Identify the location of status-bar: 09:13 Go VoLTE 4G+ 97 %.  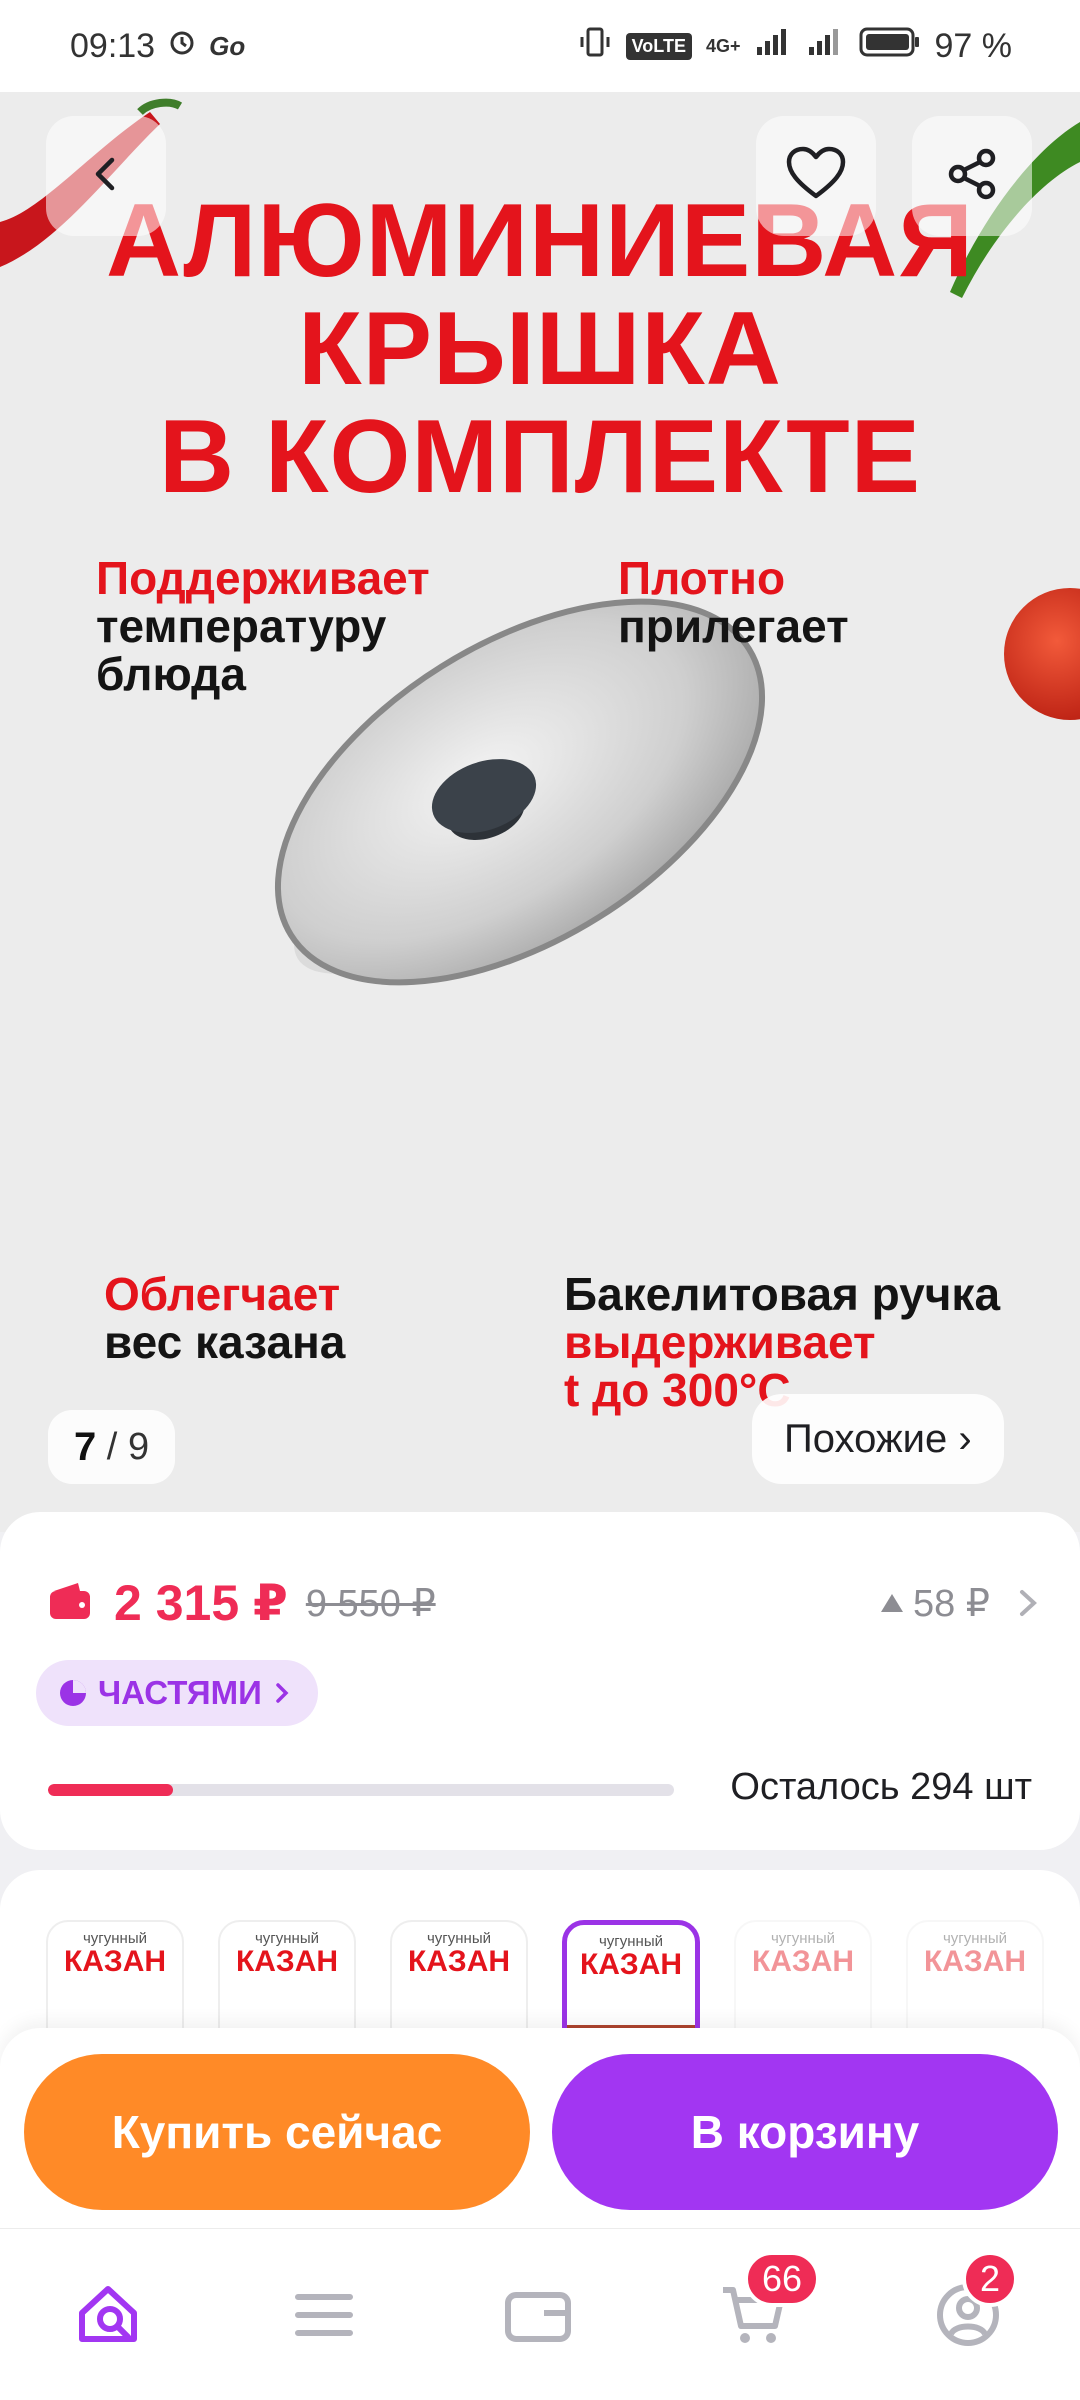
(540, 46).